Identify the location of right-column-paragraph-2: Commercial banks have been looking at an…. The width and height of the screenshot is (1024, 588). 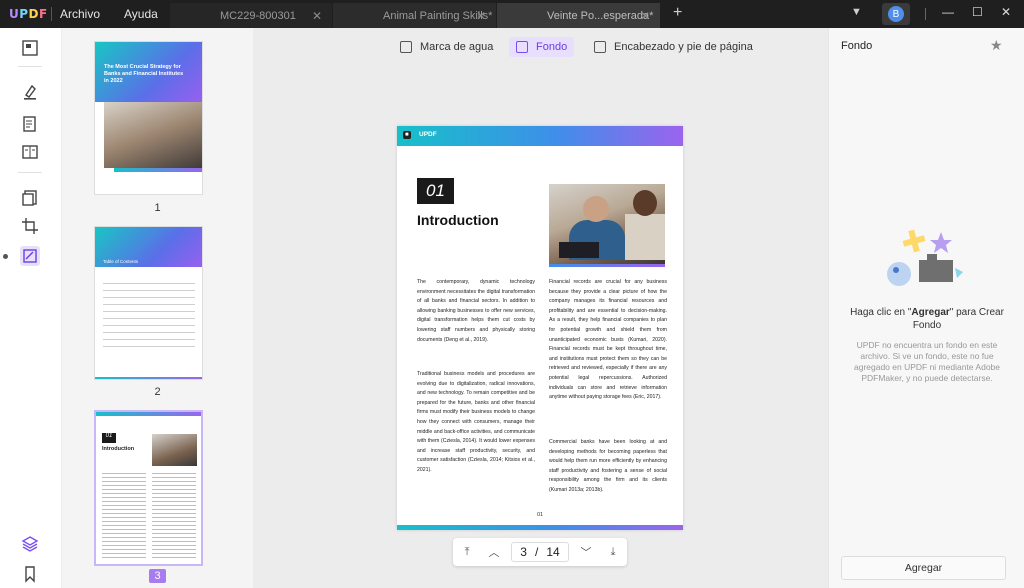
(608, 466).